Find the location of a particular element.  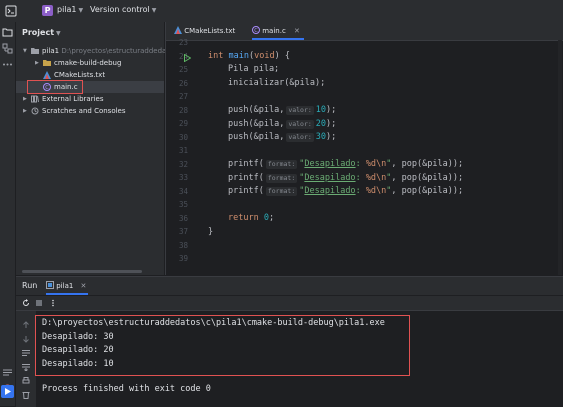

code-token: (&pila, is located at coordinates (266, 110).